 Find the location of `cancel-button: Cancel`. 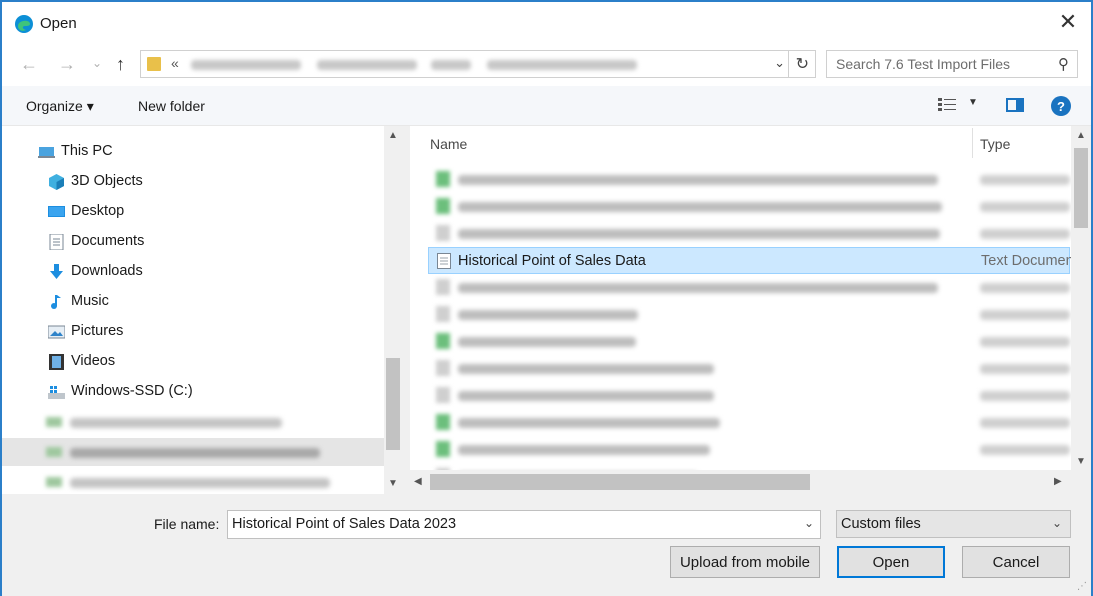

cancel-button: Cancel is located at coordinates (1016, 562).